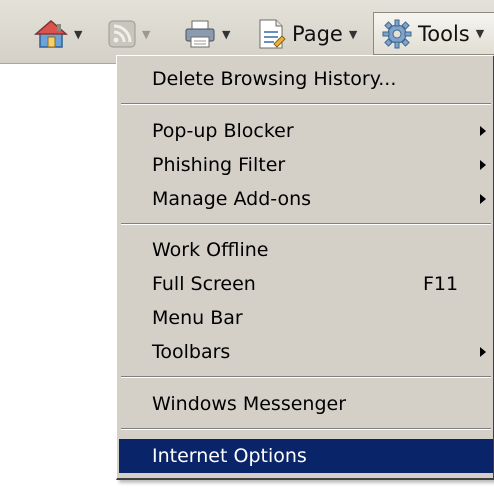 Image resolution: width=494 pixels, height=491 pixels. What do you see at coordinates (306, 250) in the screenshot?
I see `menu-item-work-offline: Work Offline` at bounding box center [306, 250].